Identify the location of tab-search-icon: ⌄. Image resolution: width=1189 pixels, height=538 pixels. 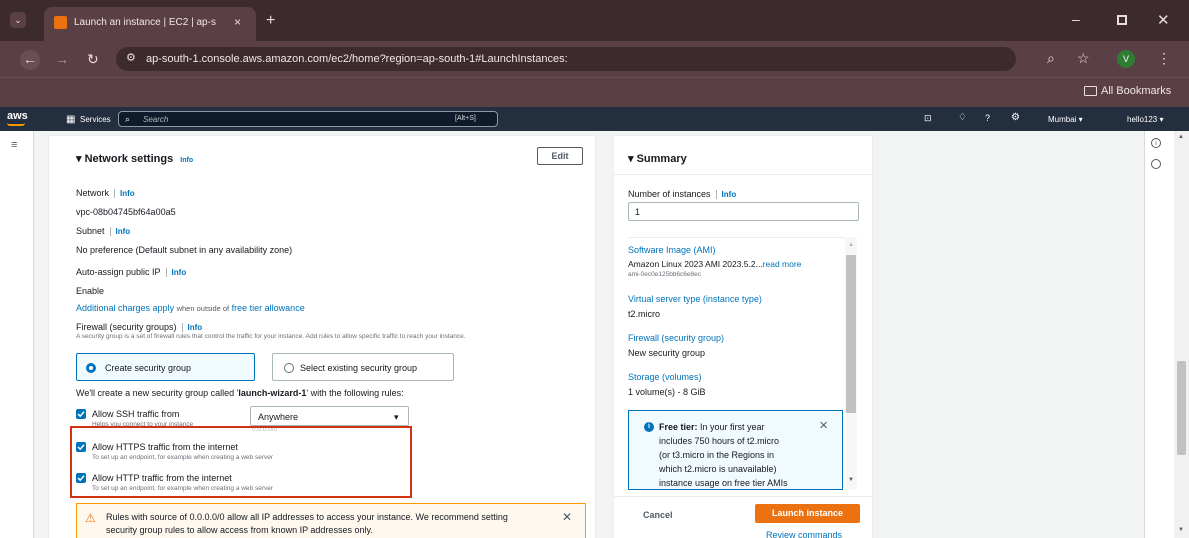
(18, 20).